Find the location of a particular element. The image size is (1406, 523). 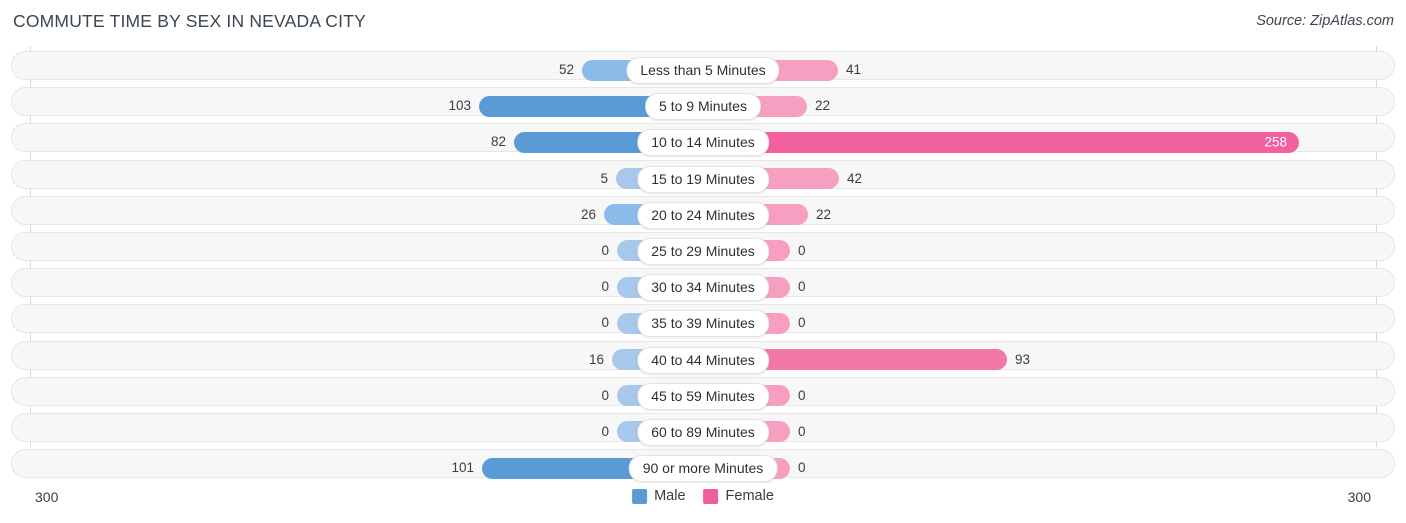

bar-value-female: 42 is located at coordinates (855, 178).